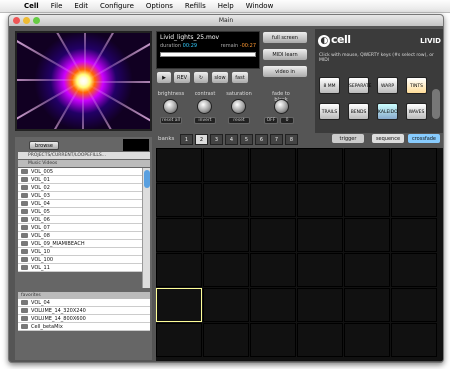 The width and height of the screenshot is (450, 369). I want to click on fade-knob, so click(281, 106).